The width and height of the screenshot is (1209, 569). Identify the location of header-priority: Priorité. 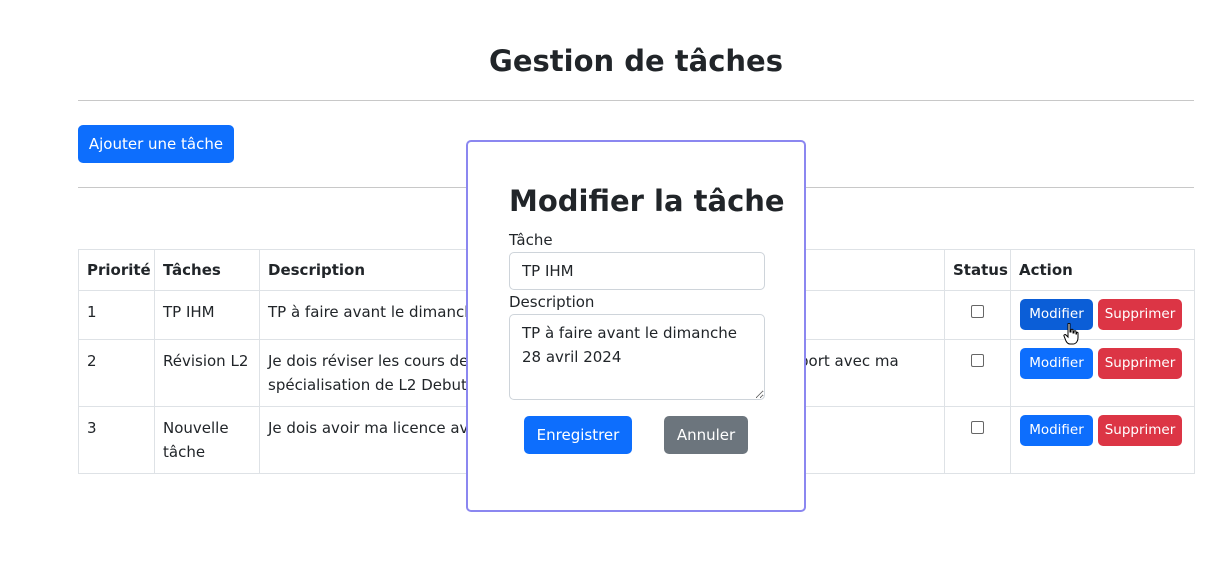
(116, 270).